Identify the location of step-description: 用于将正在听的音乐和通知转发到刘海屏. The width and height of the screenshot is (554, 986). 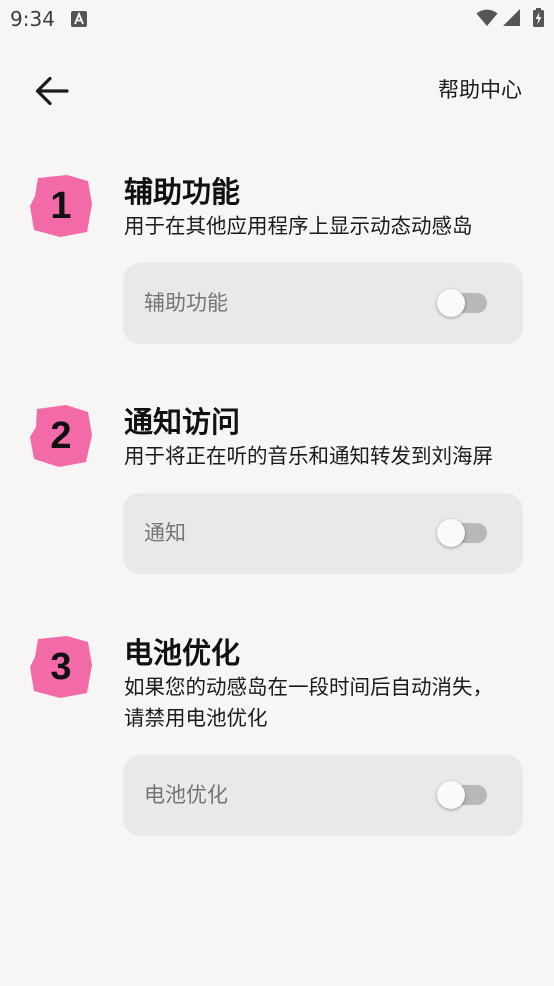
(333, 456).